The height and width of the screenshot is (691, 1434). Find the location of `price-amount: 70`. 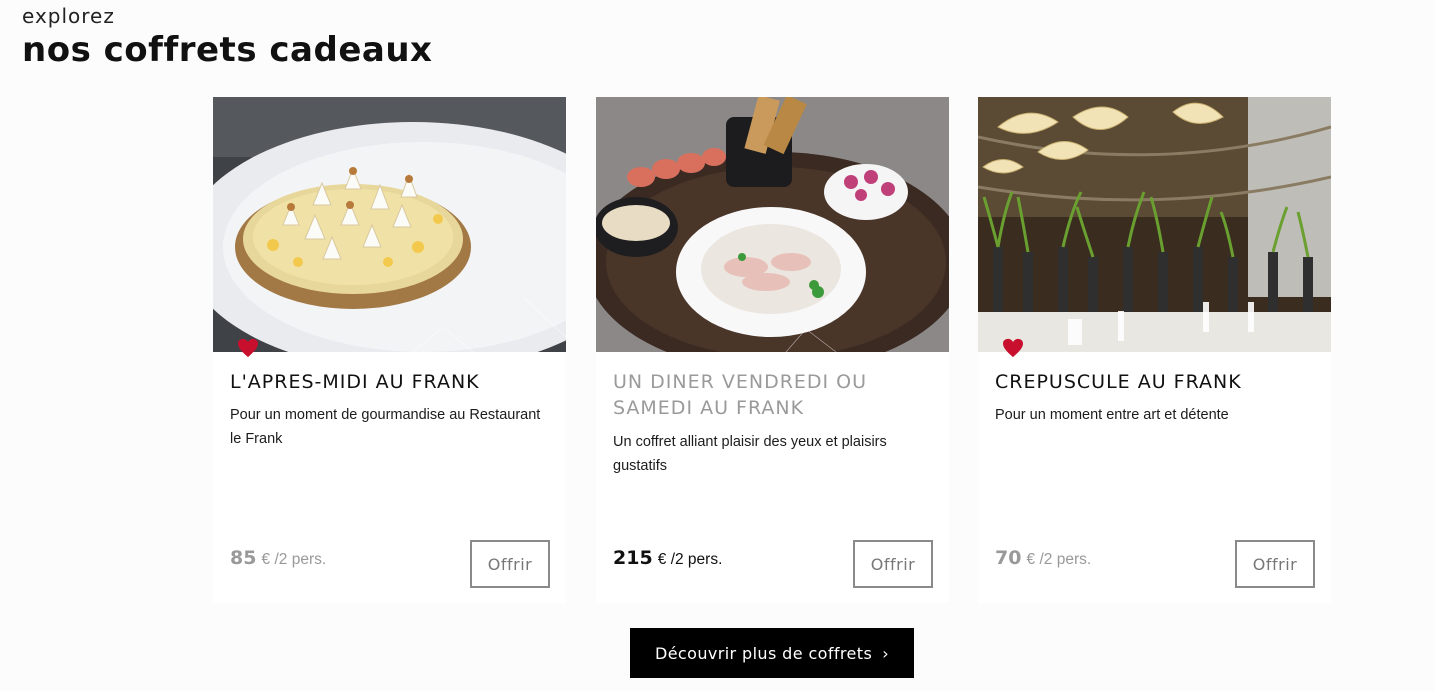

price-amount: 70 is located at coordinates (1008, 558).